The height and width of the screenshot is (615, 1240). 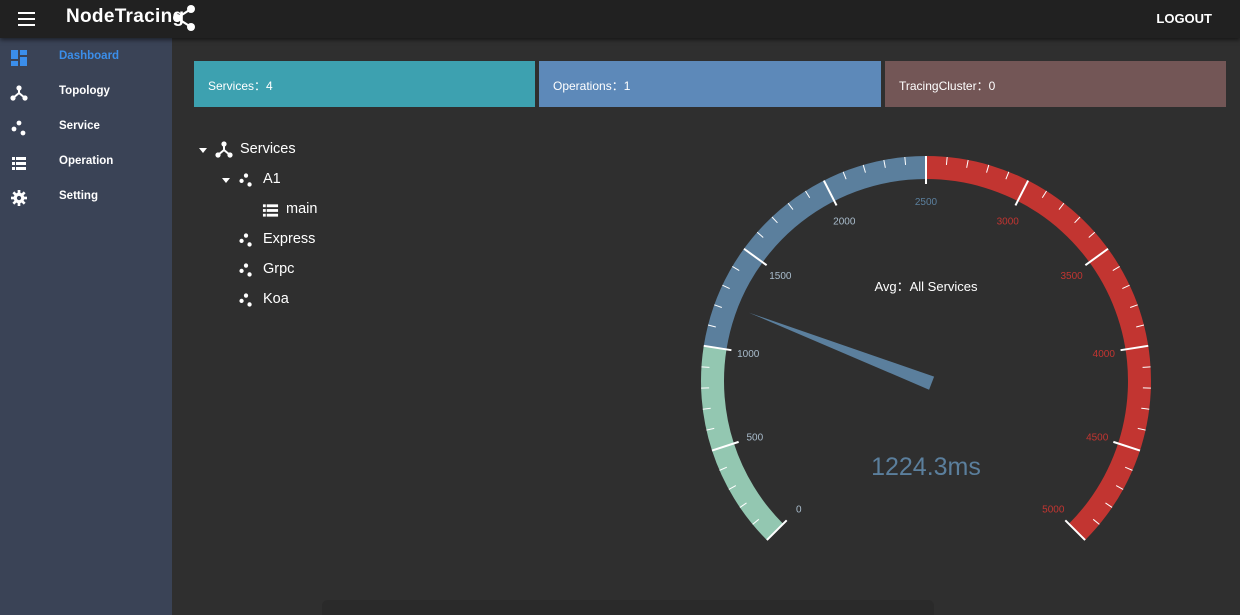 What do you see at coordinates (27, 19) in the screenshot?
I see `menu-icon` at bounding box center [27, 19].